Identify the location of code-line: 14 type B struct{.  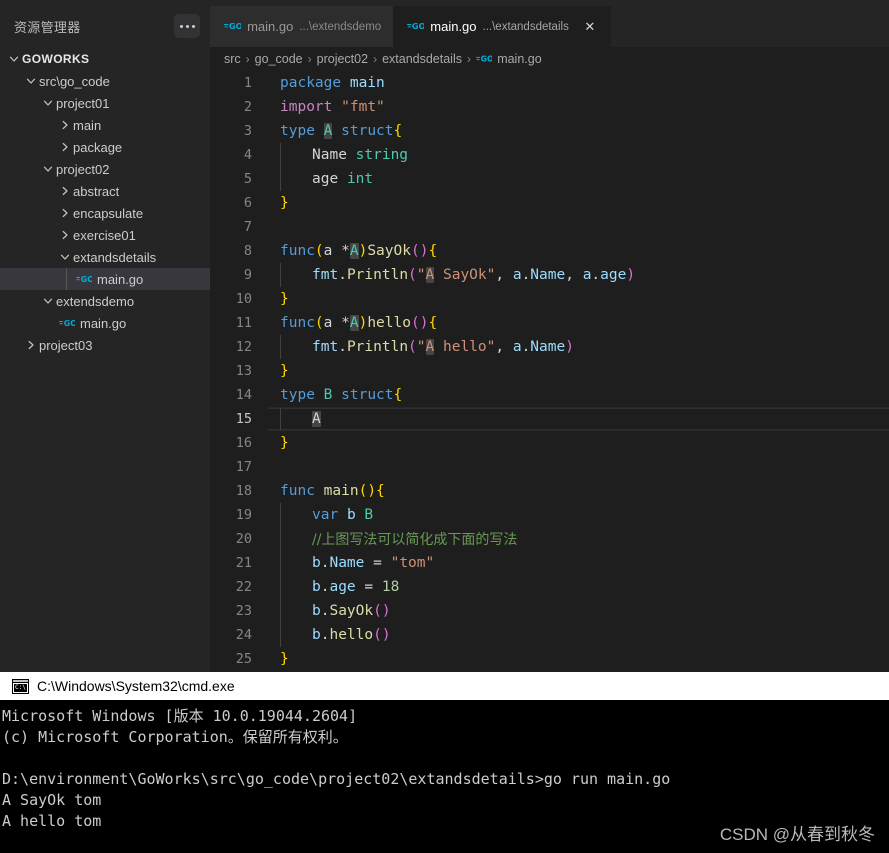
(549, 395).